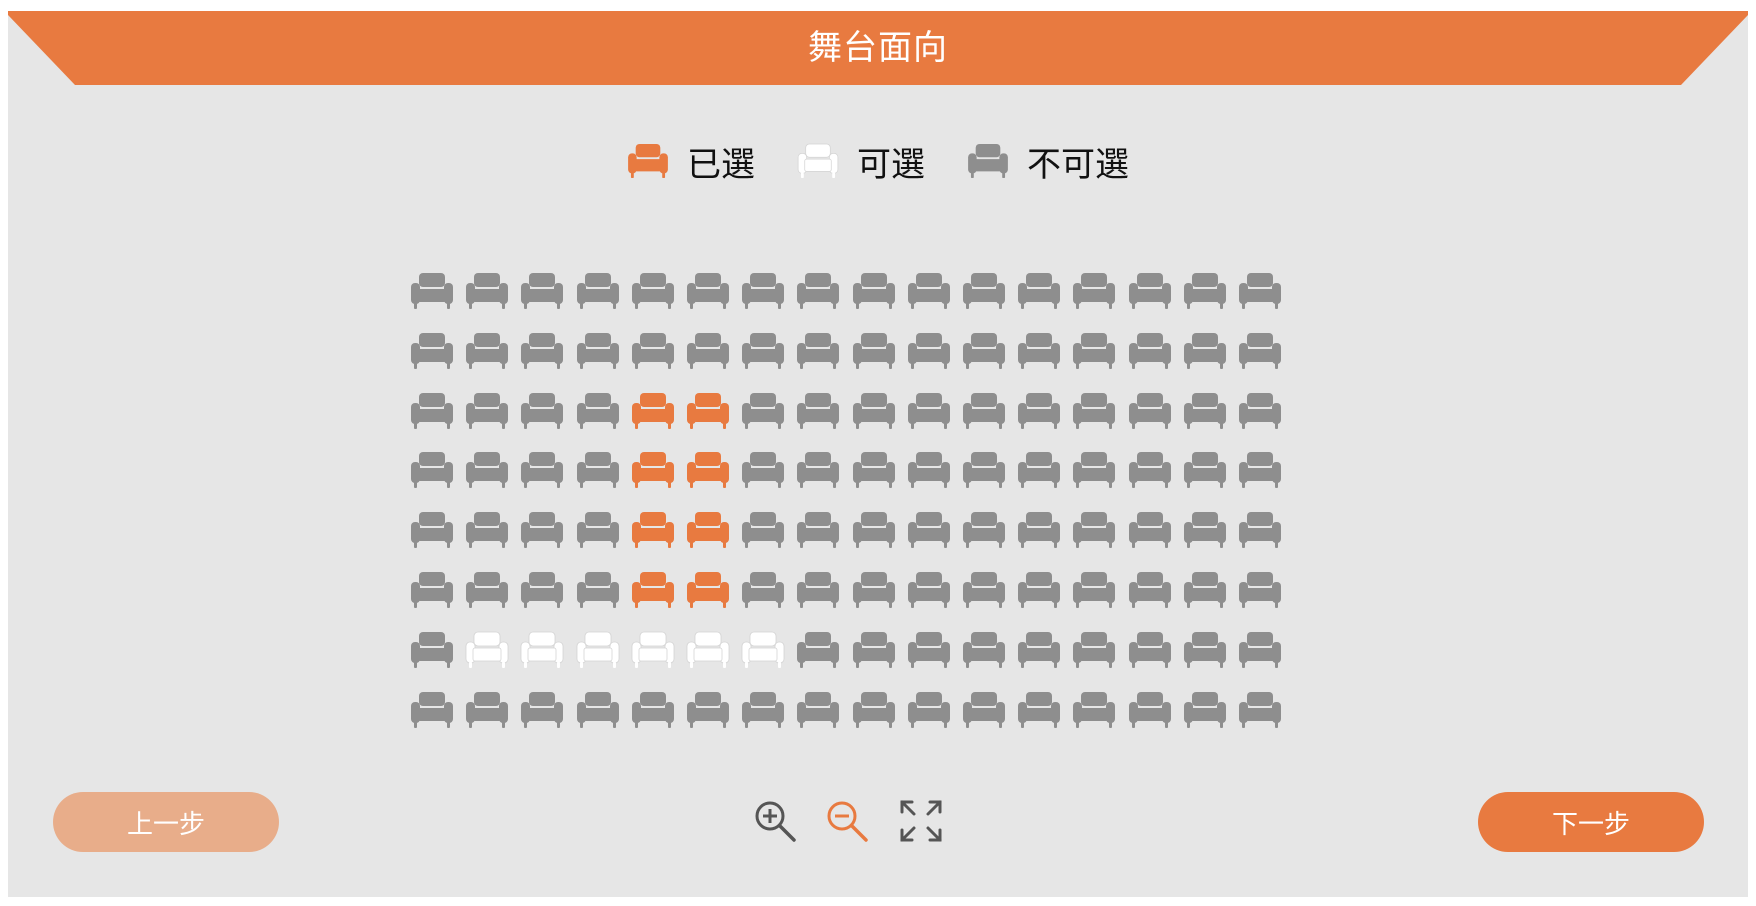  I want to click on seat-legend: 已選 可選 不可選, so click(878, 161).